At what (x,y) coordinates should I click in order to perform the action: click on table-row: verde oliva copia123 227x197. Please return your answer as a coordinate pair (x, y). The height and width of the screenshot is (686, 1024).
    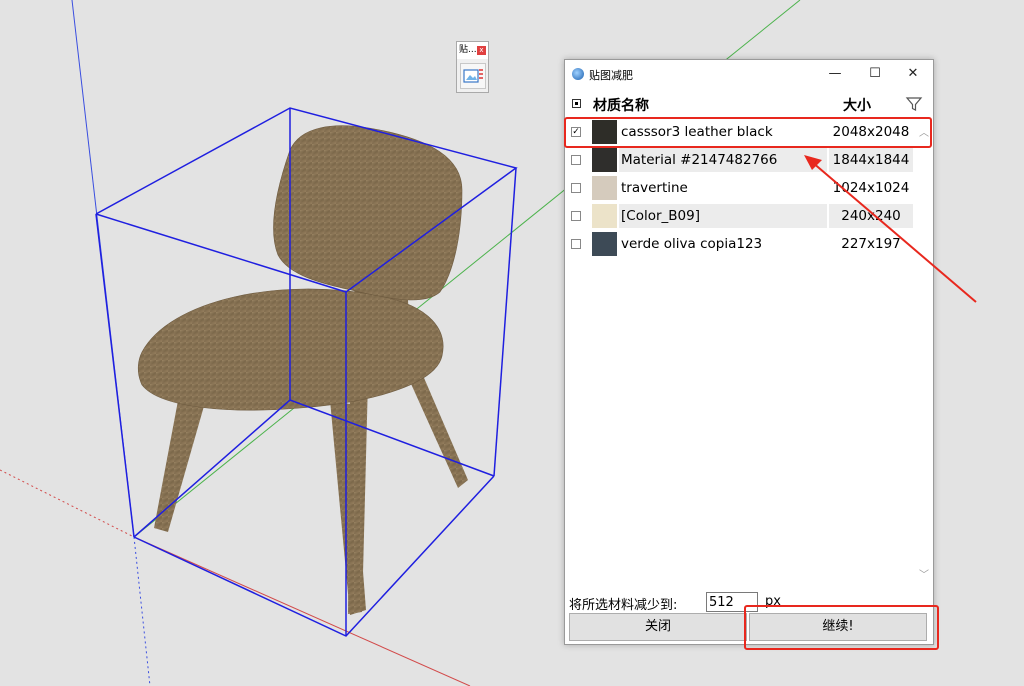
    Looking at the image, I should click on (740, 244).